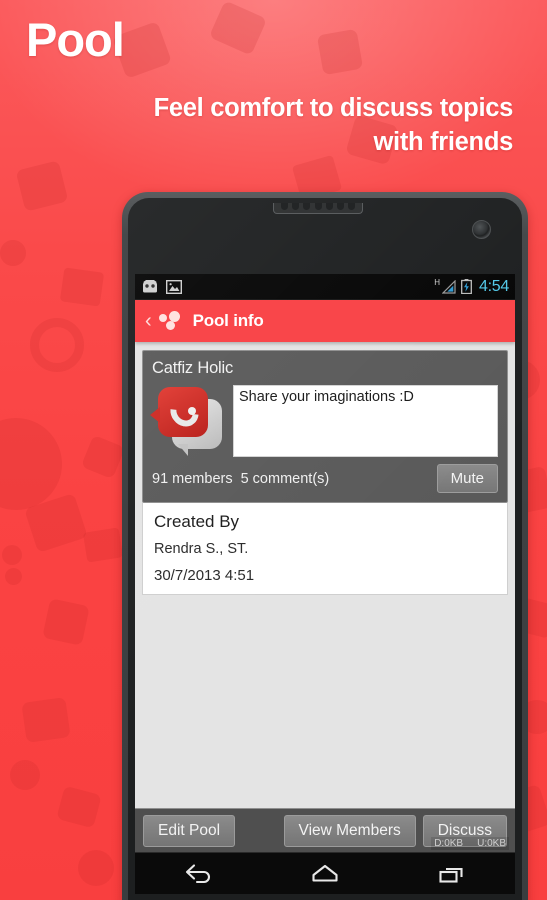  Describe the element at coordinates (449, 286) in the screenshot. I see `signal-bars-icon` at that location.